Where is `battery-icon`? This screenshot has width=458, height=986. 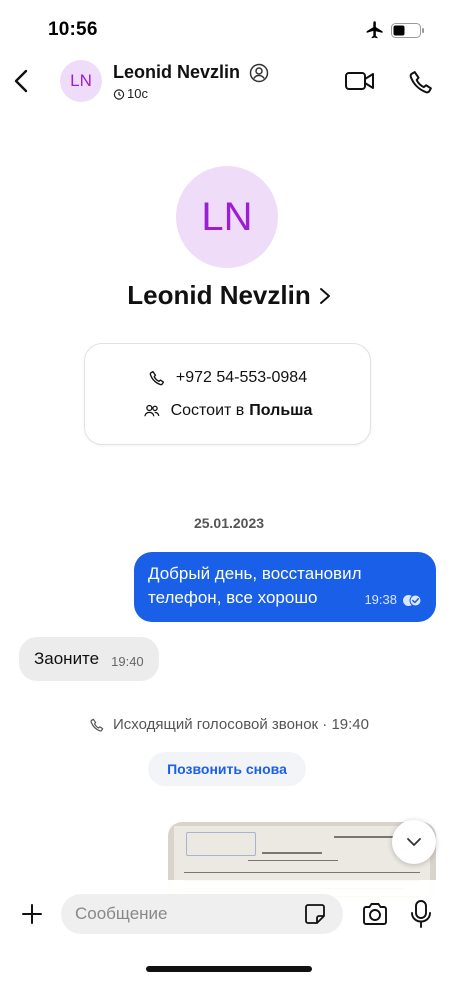 battery-icon is located at coordinates (407, 30).